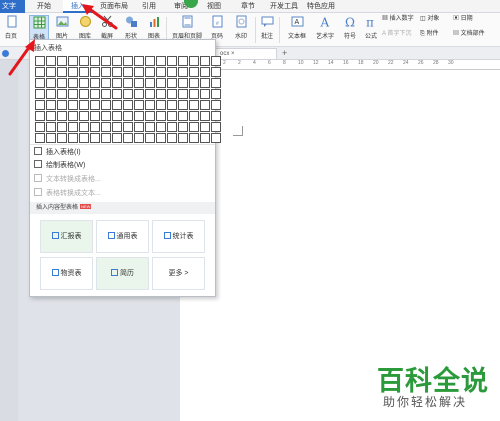  I want to click on art-text-button: A 艺术字, so click(325, 28).